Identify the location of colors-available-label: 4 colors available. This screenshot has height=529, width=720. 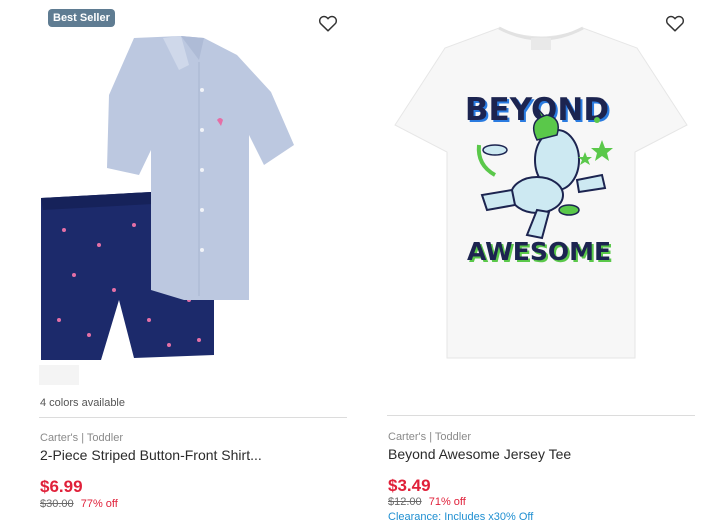
(82, 403).